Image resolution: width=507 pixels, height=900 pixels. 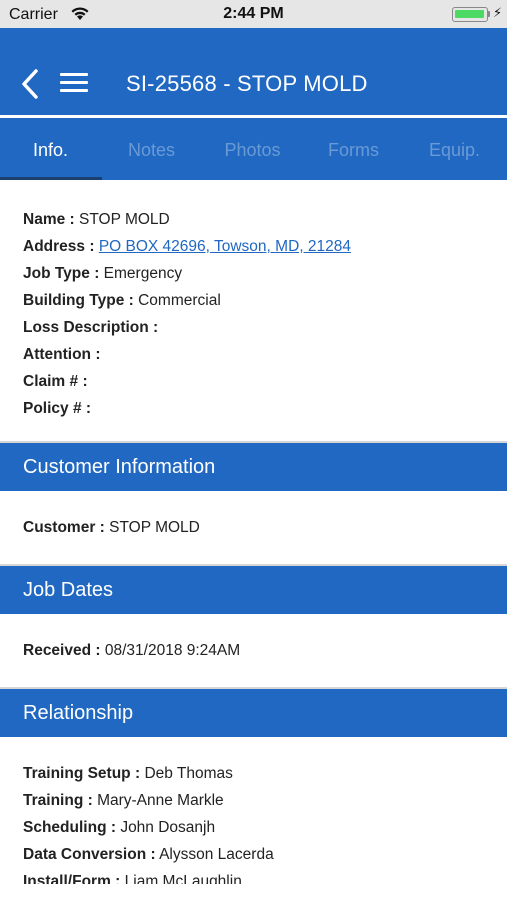 I want to click on battery-level, so click(x=469, y=14).